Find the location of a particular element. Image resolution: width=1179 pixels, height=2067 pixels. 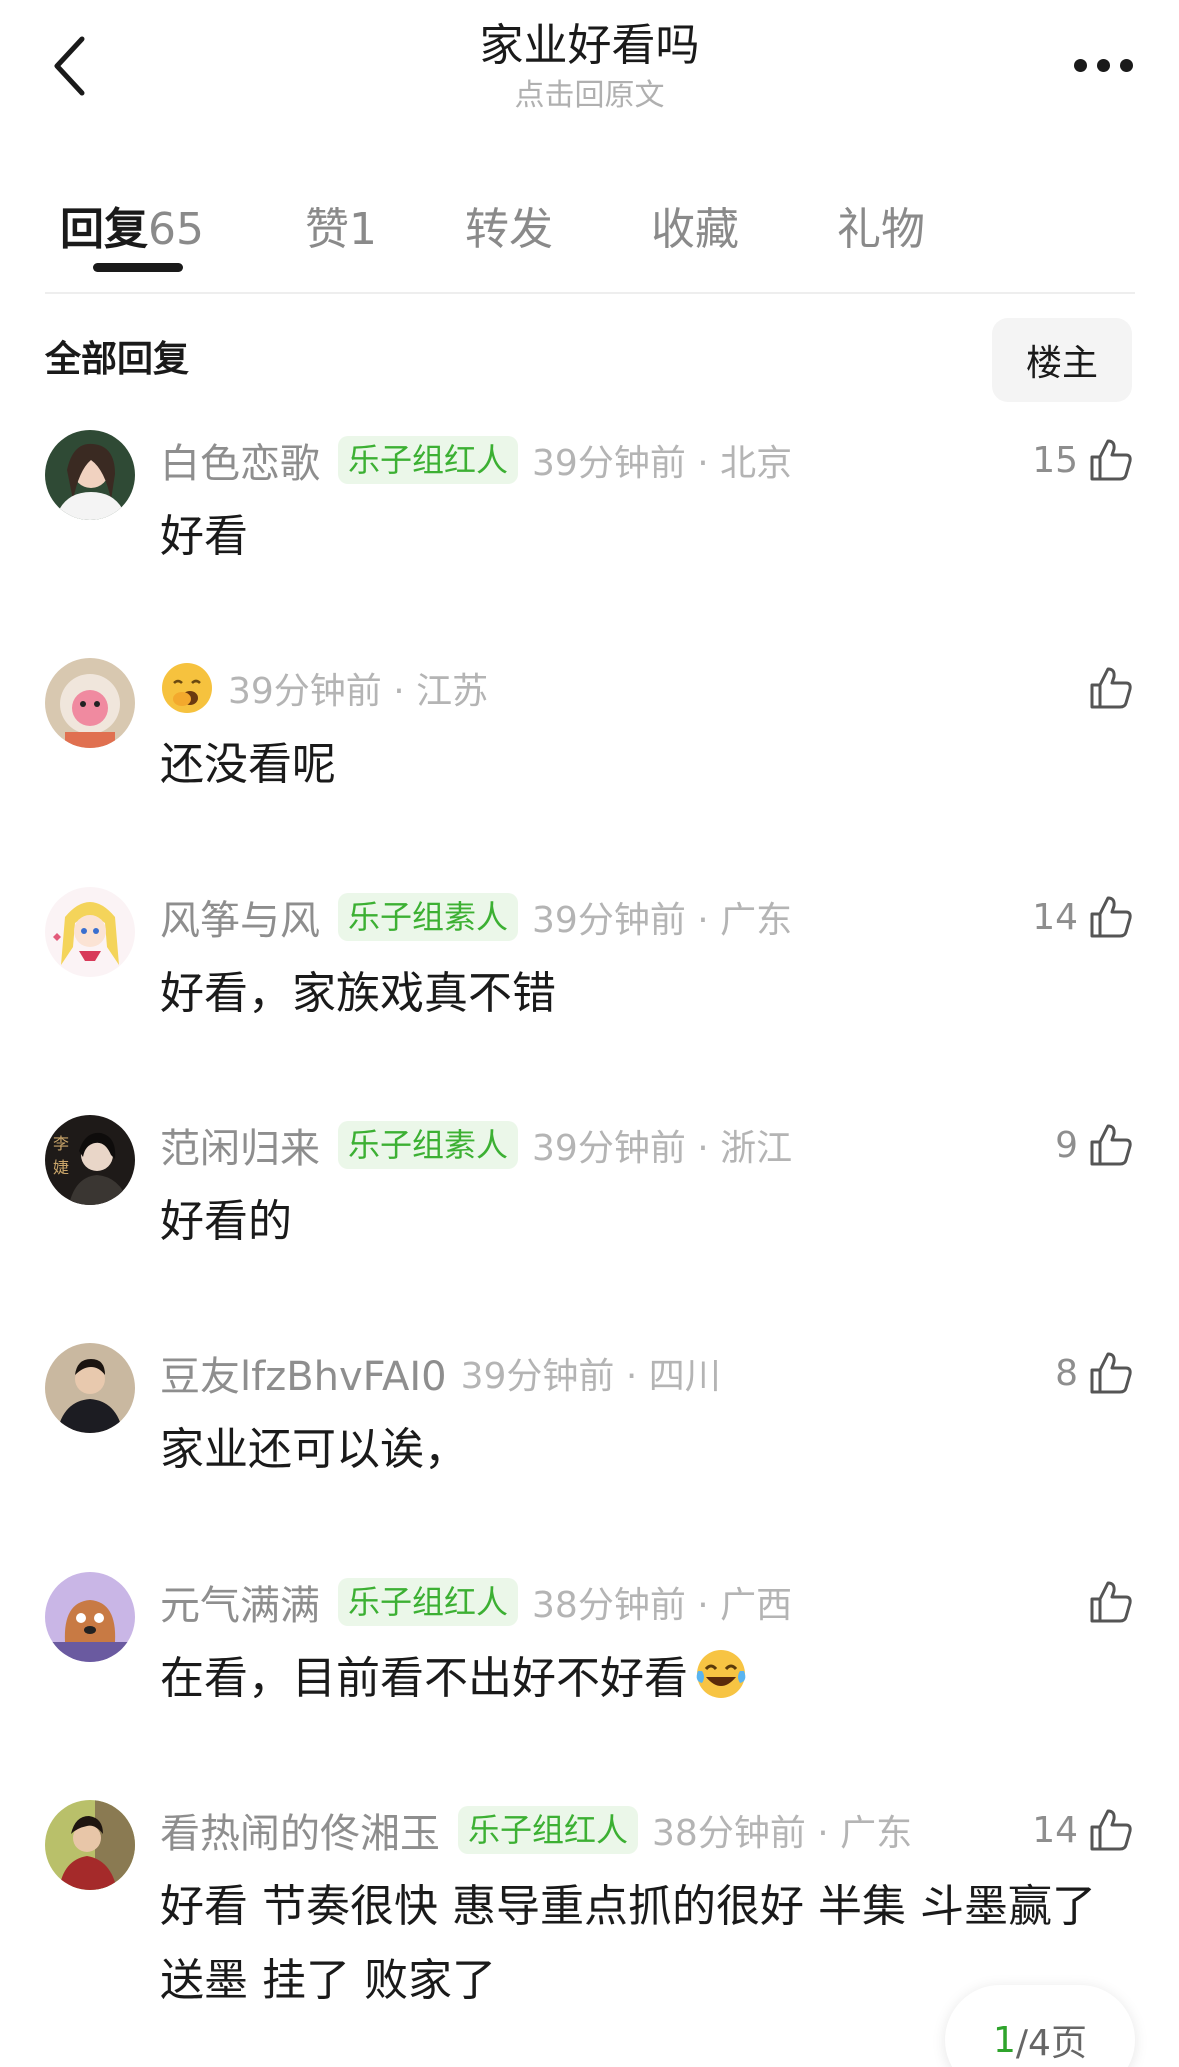

page-title: 家业好看吗 is located at coordinates (589, 45).